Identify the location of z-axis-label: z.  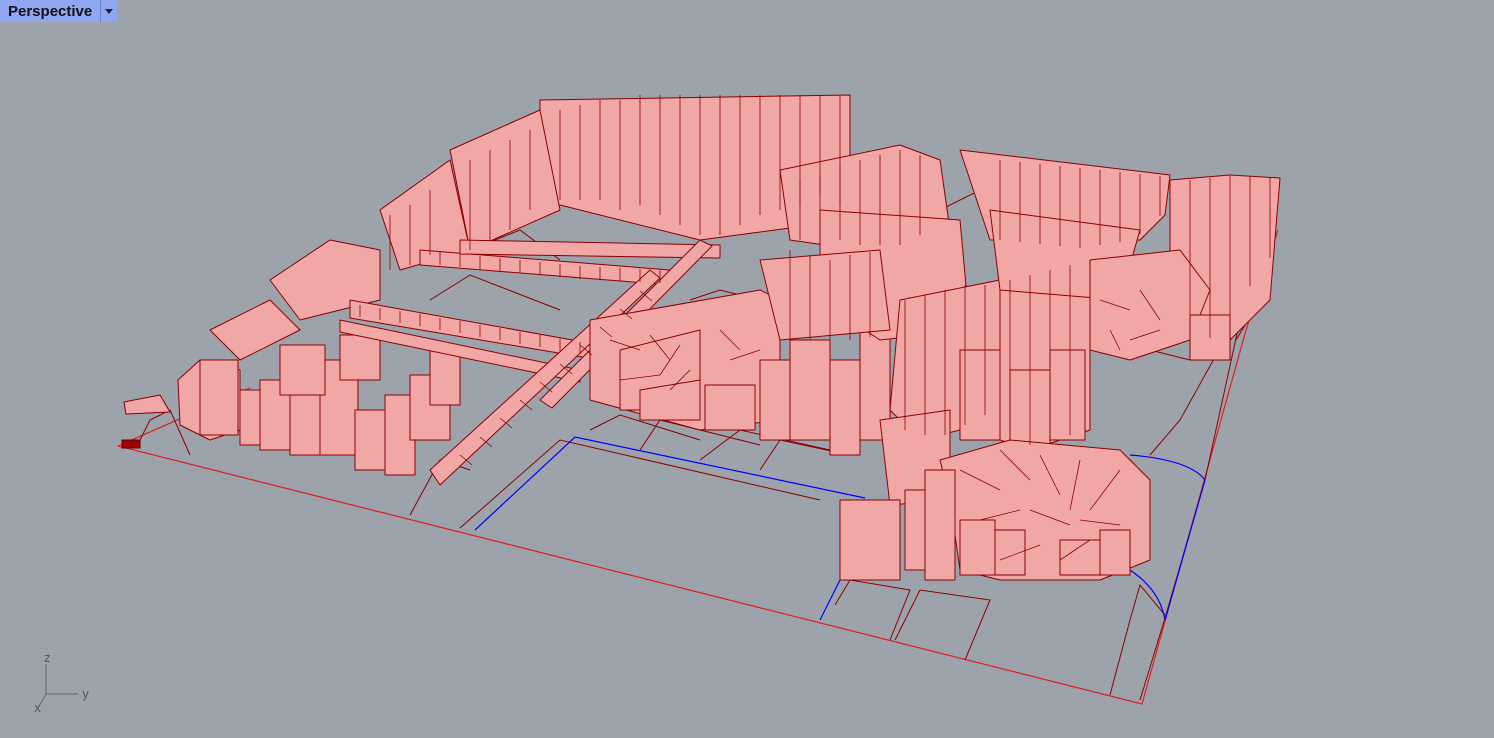
(47, 658).